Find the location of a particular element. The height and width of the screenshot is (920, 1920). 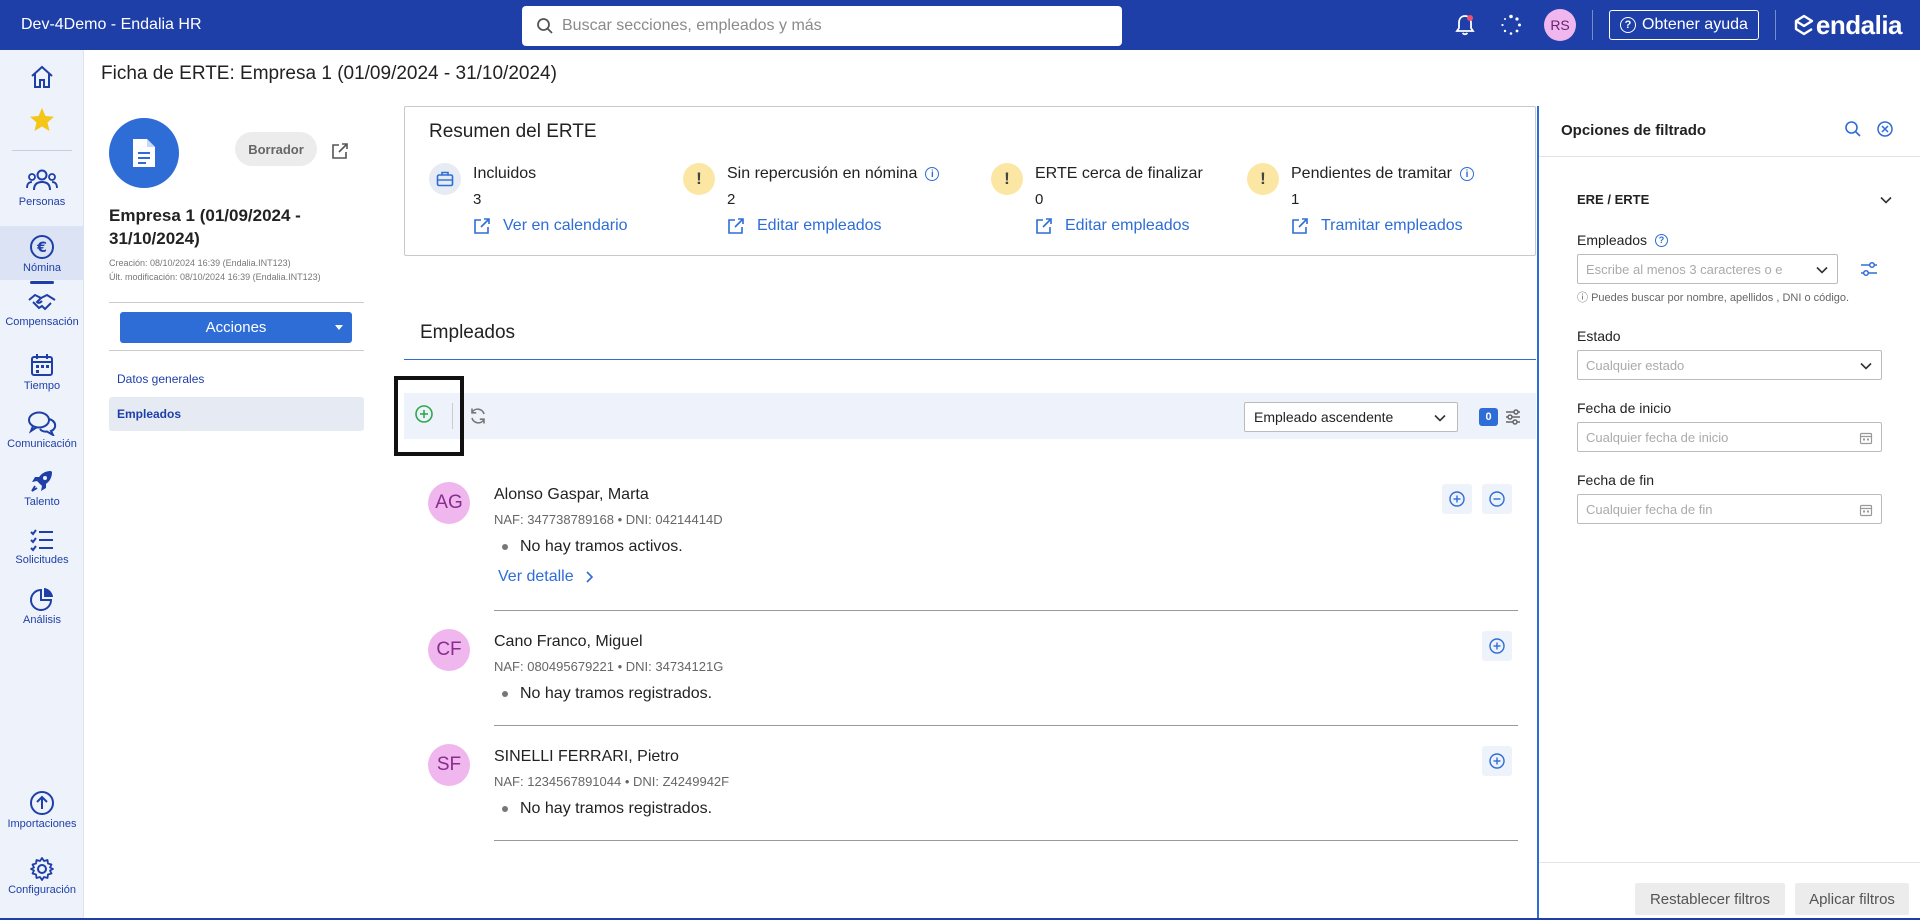

start-date-label: Fecha de inicio is located at coordinates (1624, 408).